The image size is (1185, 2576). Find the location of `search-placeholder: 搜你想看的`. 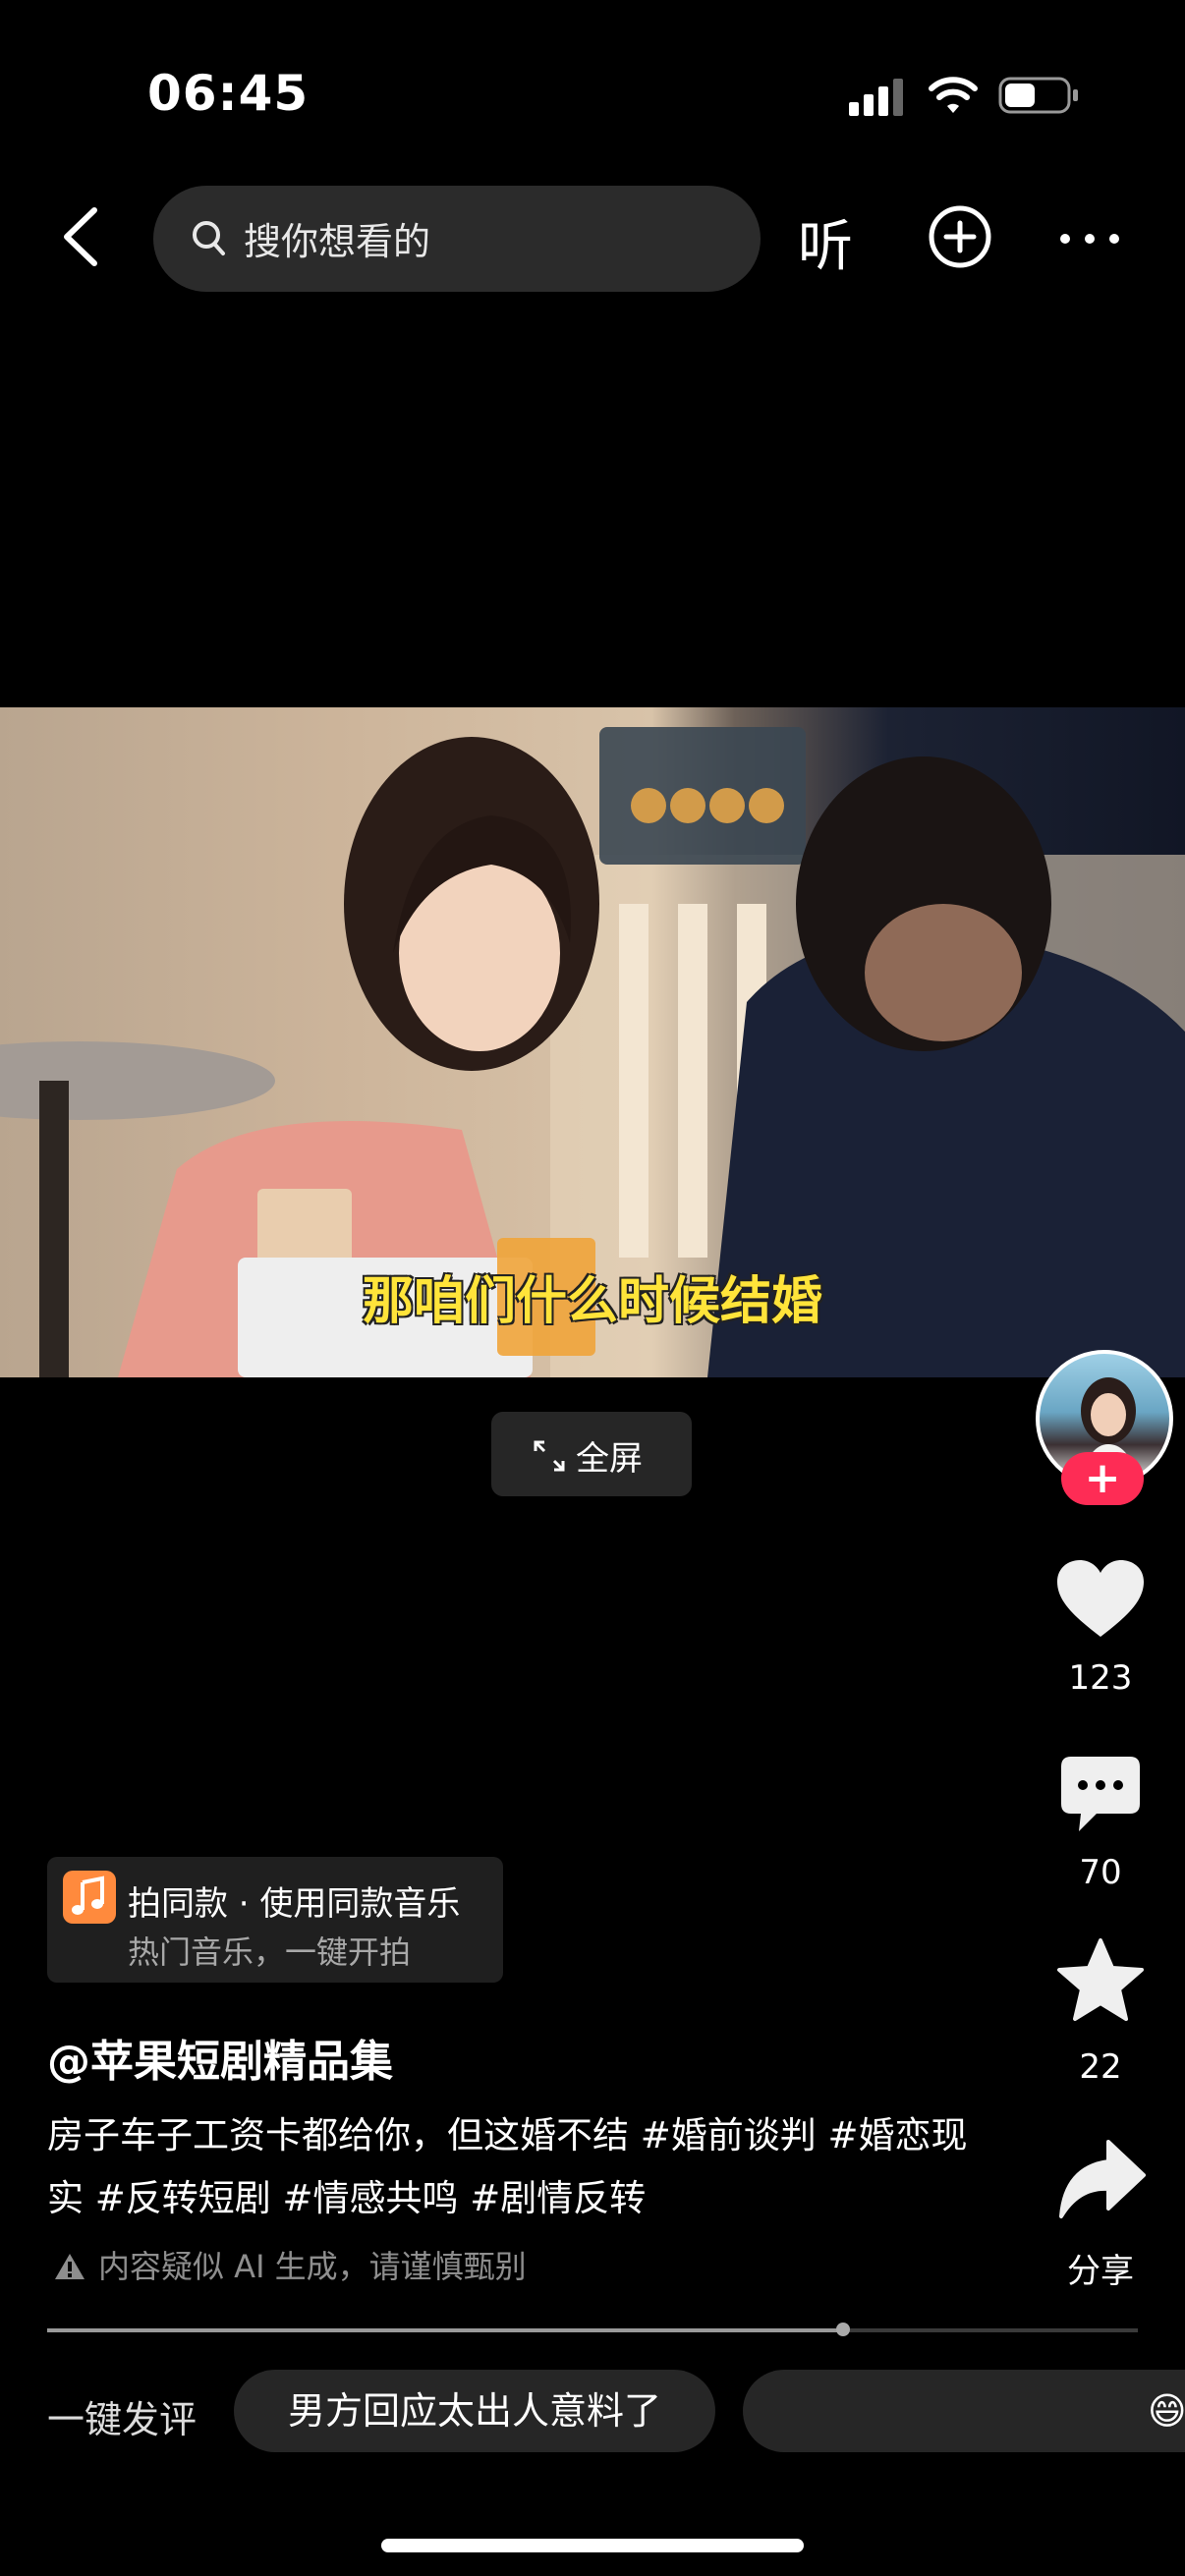

search-placeholder: 搜你想看的 is located at coordinates (338, 241).